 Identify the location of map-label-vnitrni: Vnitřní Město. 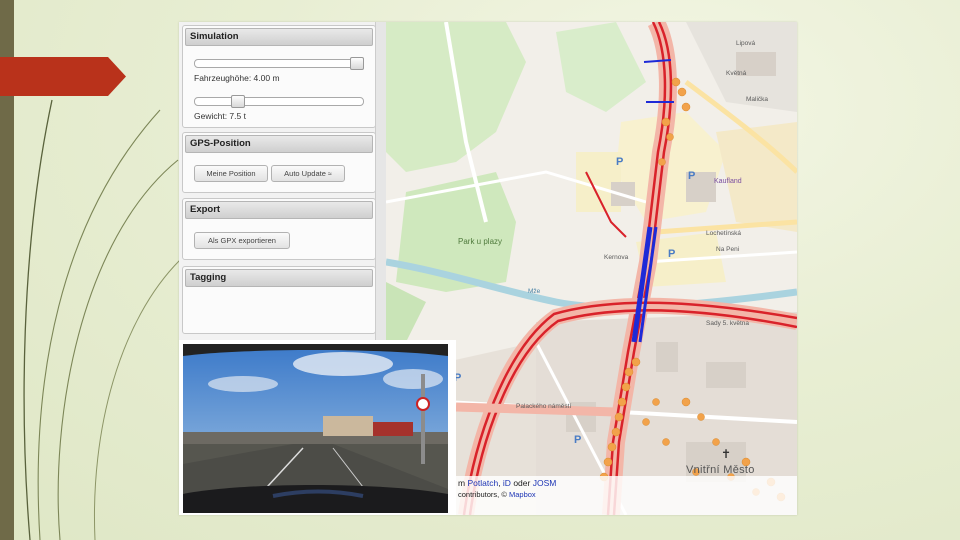
(720, 470).